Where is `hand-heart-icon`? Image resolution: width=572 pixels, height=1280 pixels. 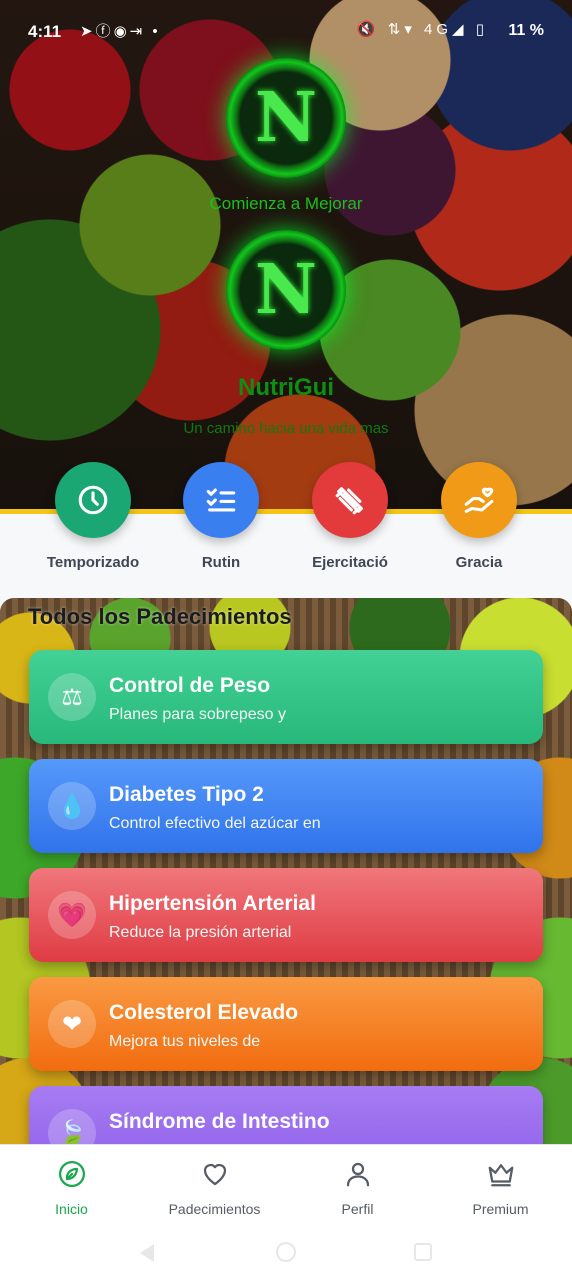
hand-heart-icon is located at coordinates (479, 500).